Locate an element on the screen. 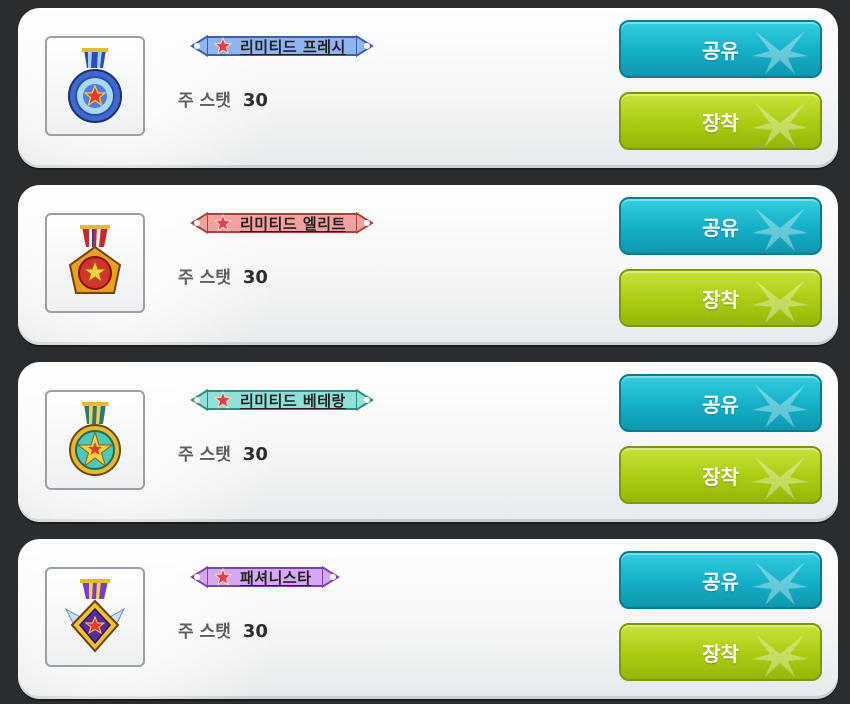 Image resolution: width=850 pixels, height=704 pixels. teal-medal-icon is located at coordinates (95, 439).